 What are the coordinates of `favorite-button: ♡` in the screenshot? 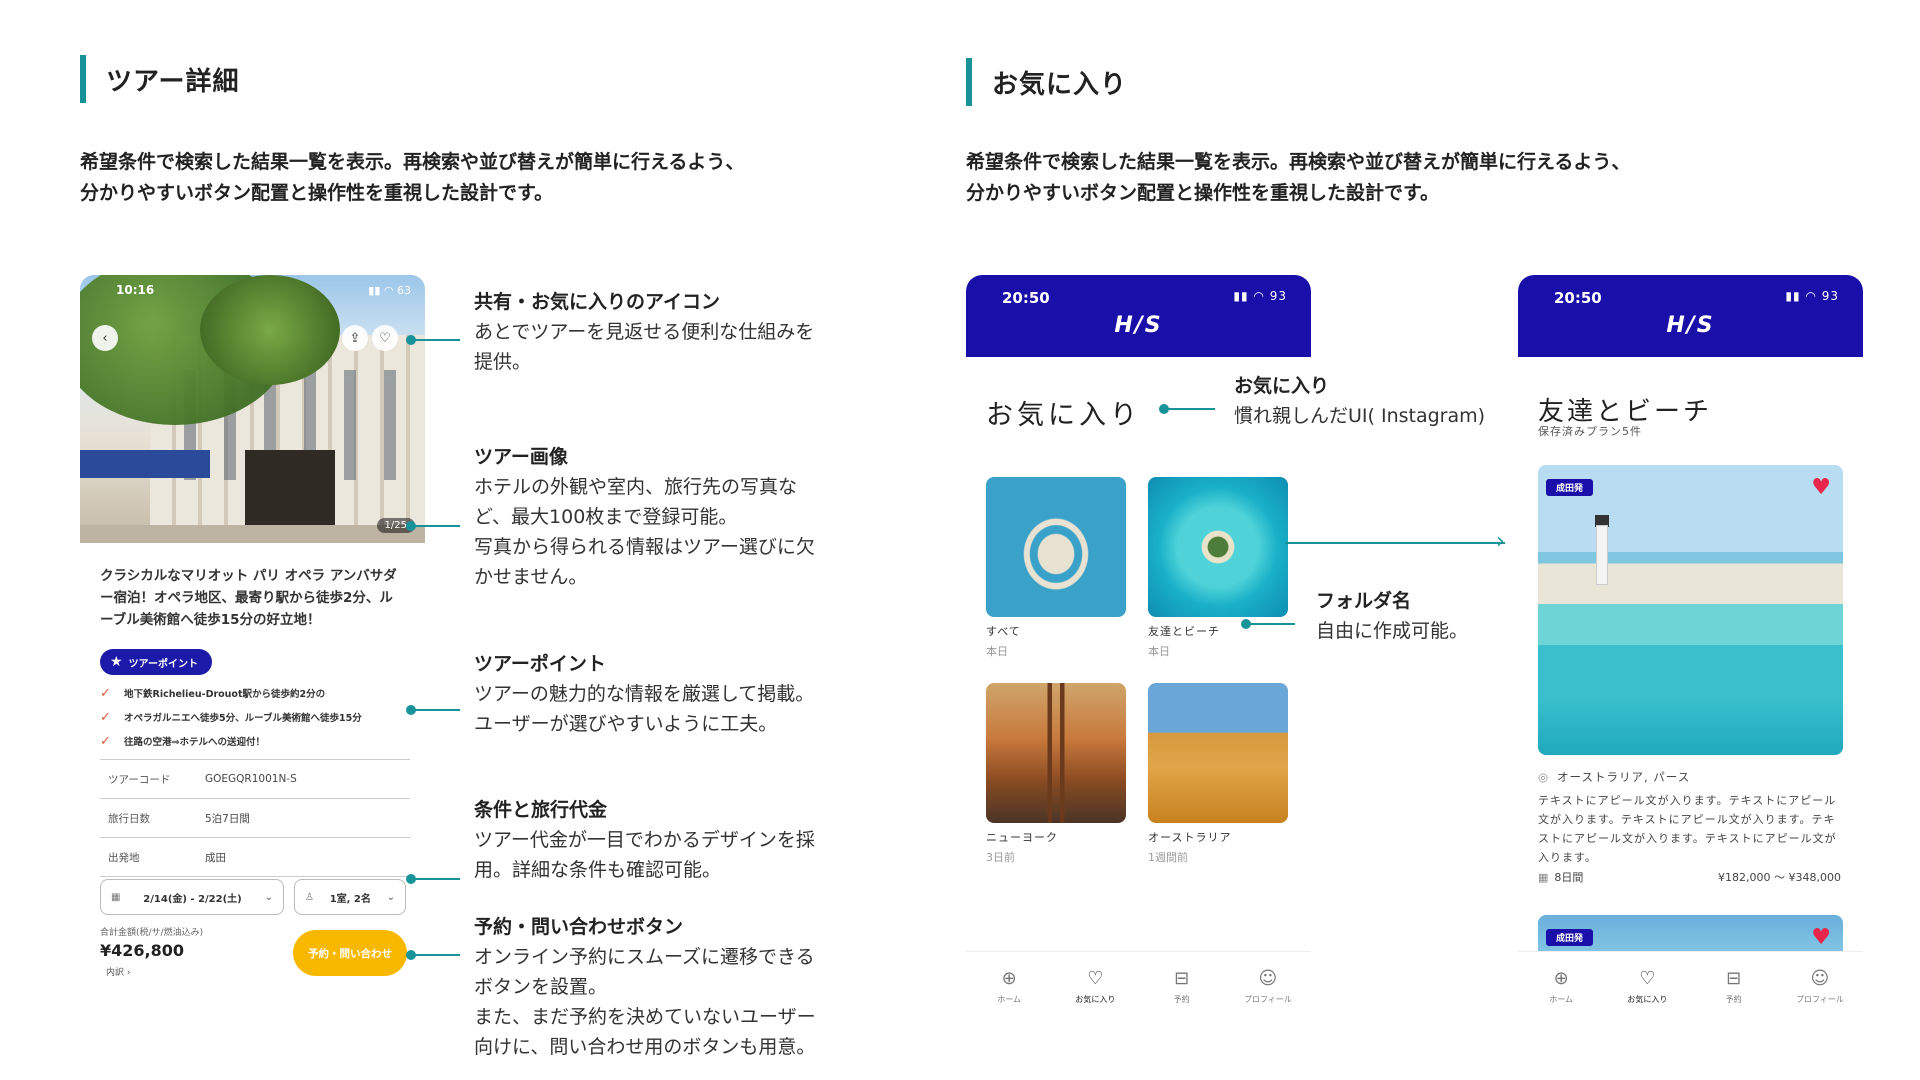 It's located at (385, 338).